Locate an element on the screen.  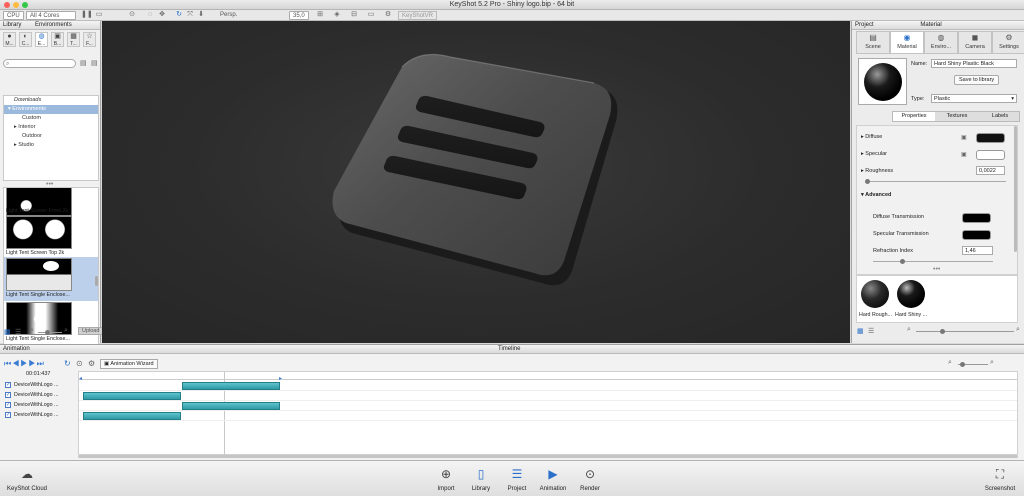
roughness-label: ▸ Roughness is located at coordinates (877, 171).